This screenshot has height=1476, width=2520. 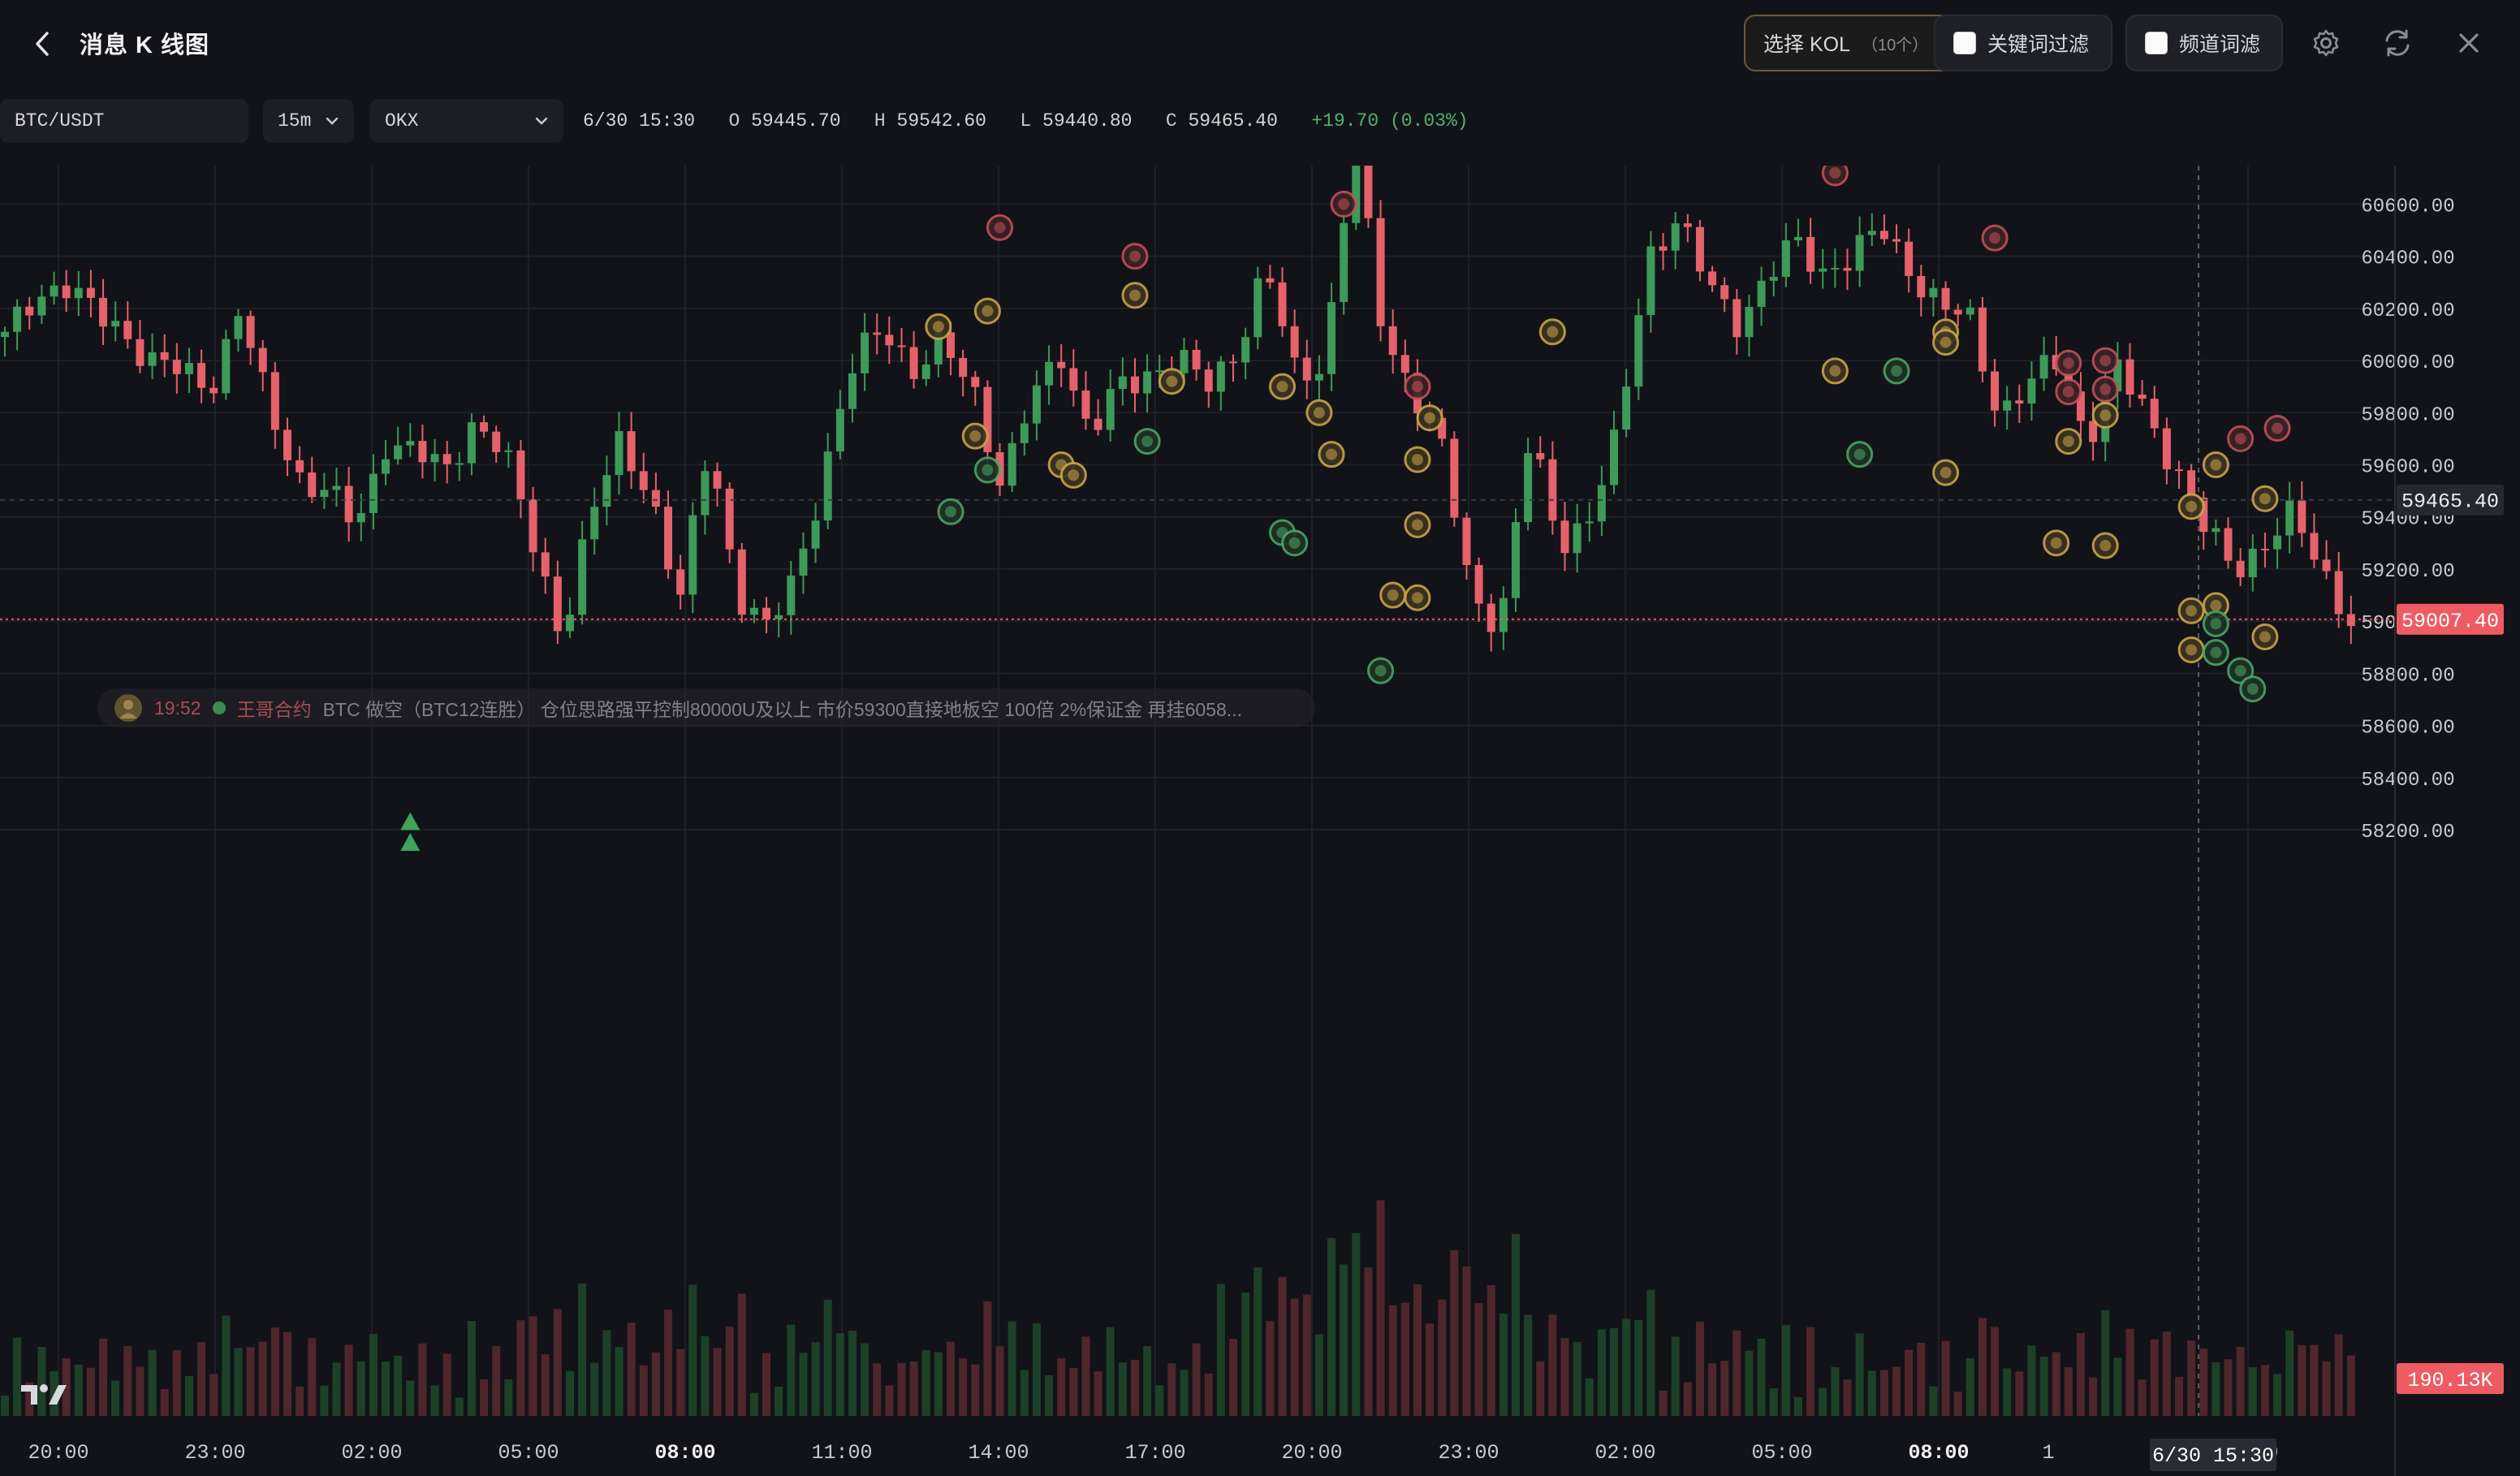 I want to click on select-kol-button: 选择 KOL （10个）, so click(x=1852, y=43).